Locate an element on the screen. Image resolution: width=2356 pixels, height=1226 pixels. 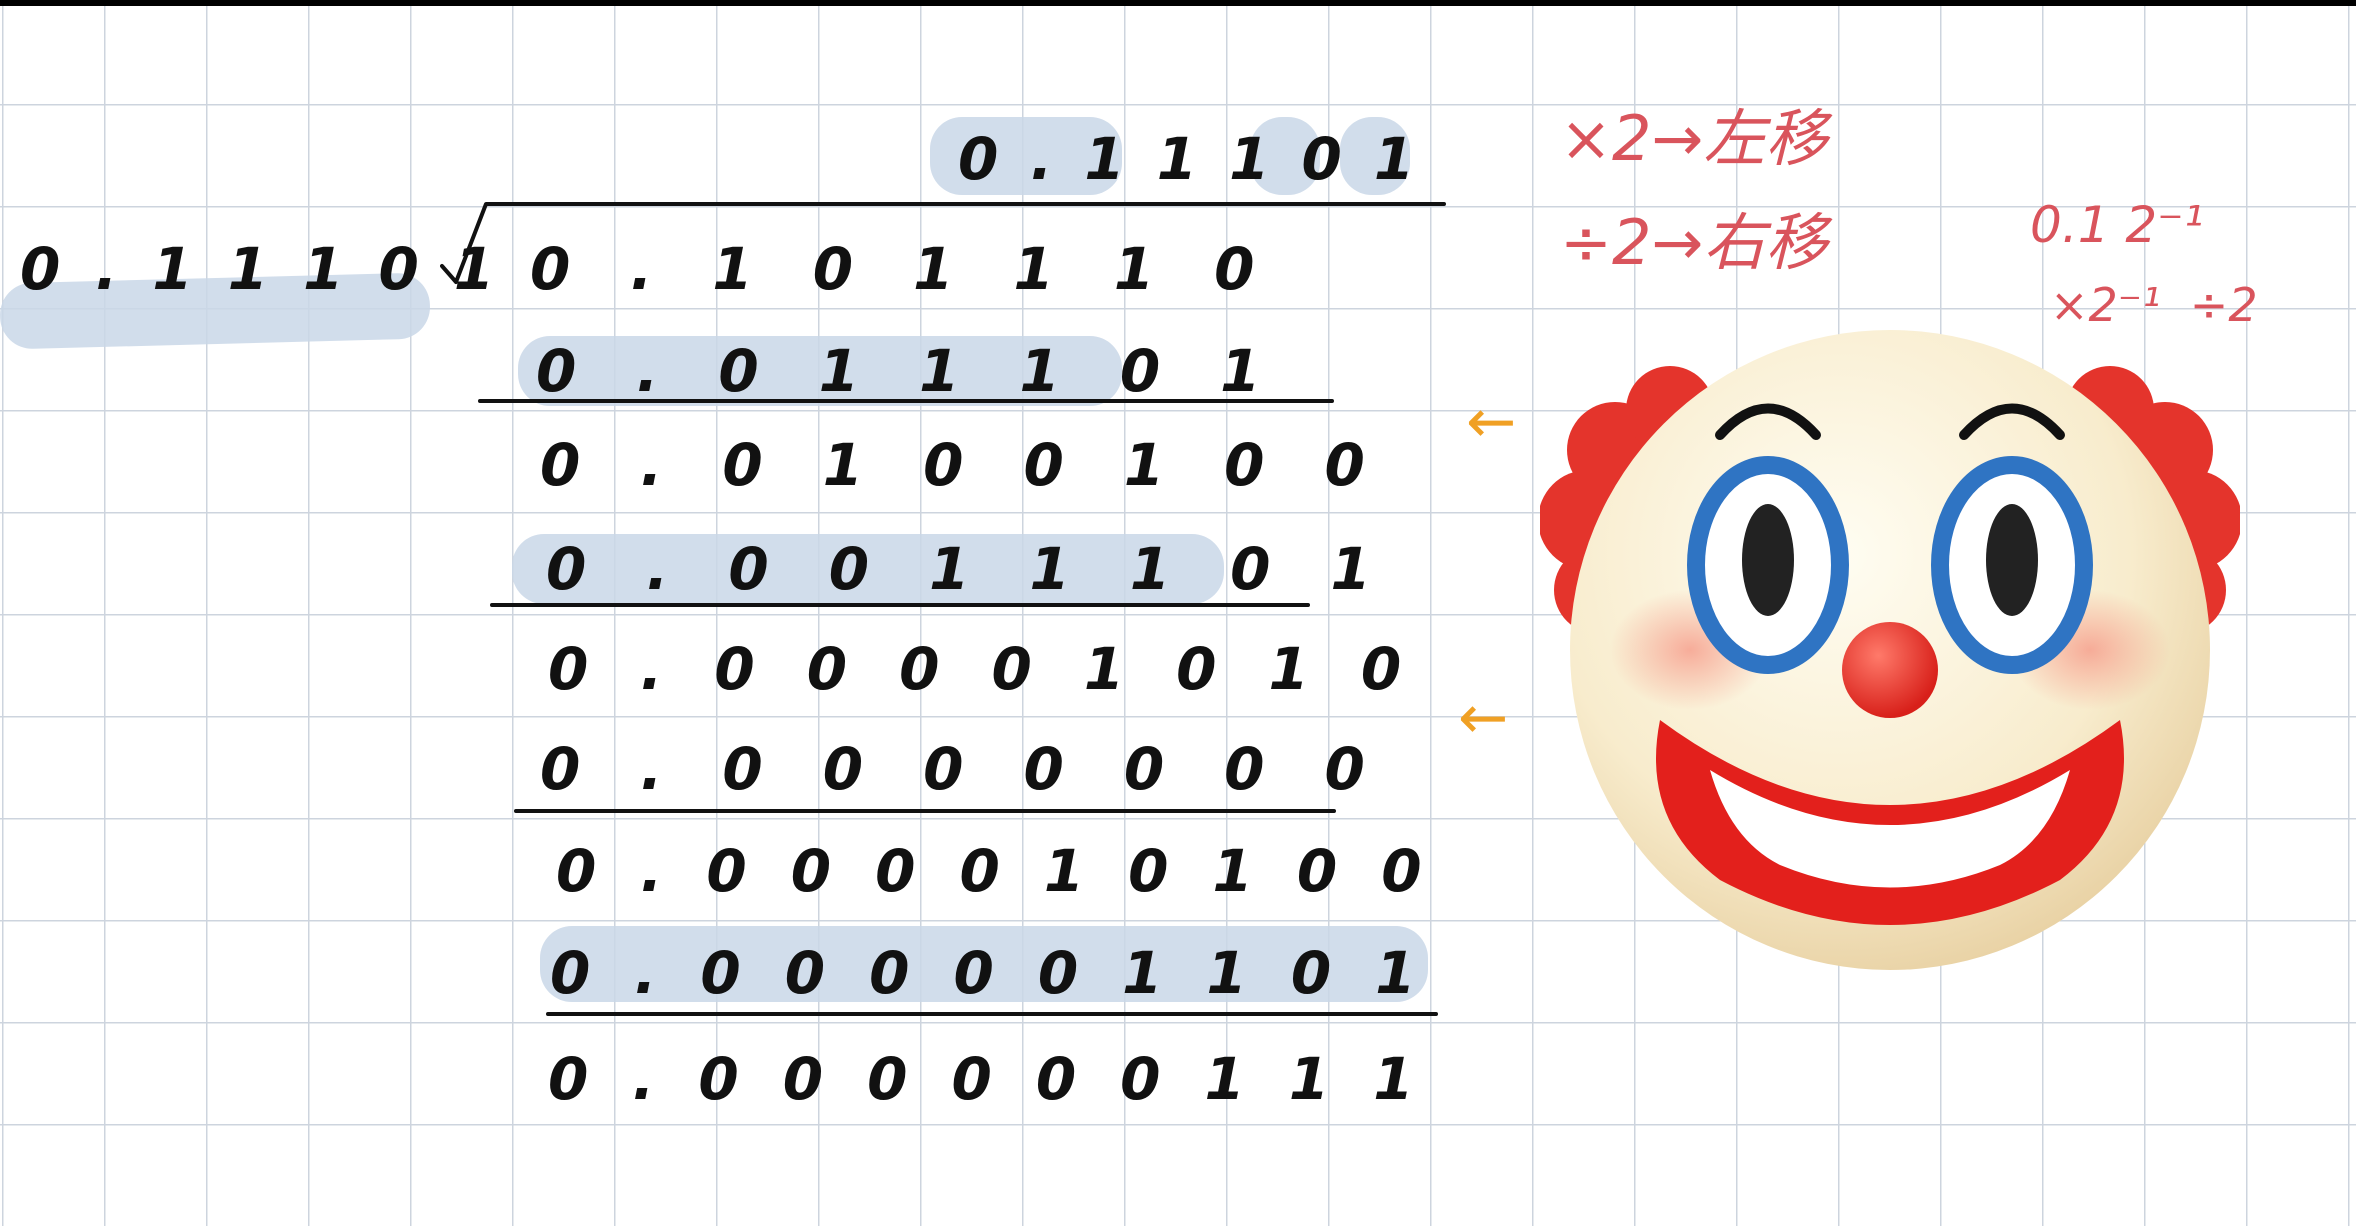
division-step-6: 0.0000000 is located at coordinates (982, 769).